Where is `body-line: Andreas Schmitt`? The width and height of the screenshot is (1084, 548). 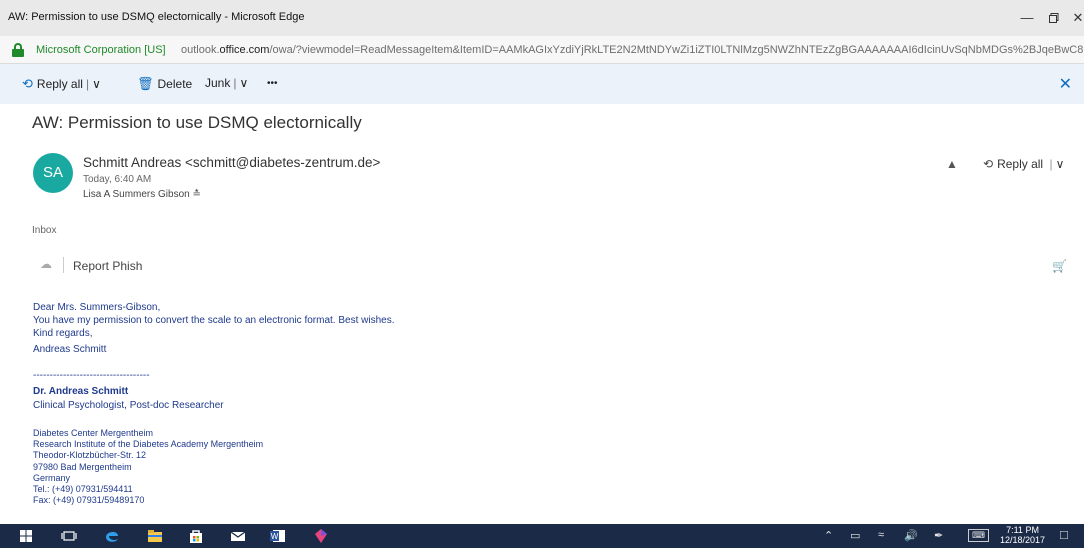 body-line: Andreas Schmitt is located at coordinates (70, 349).